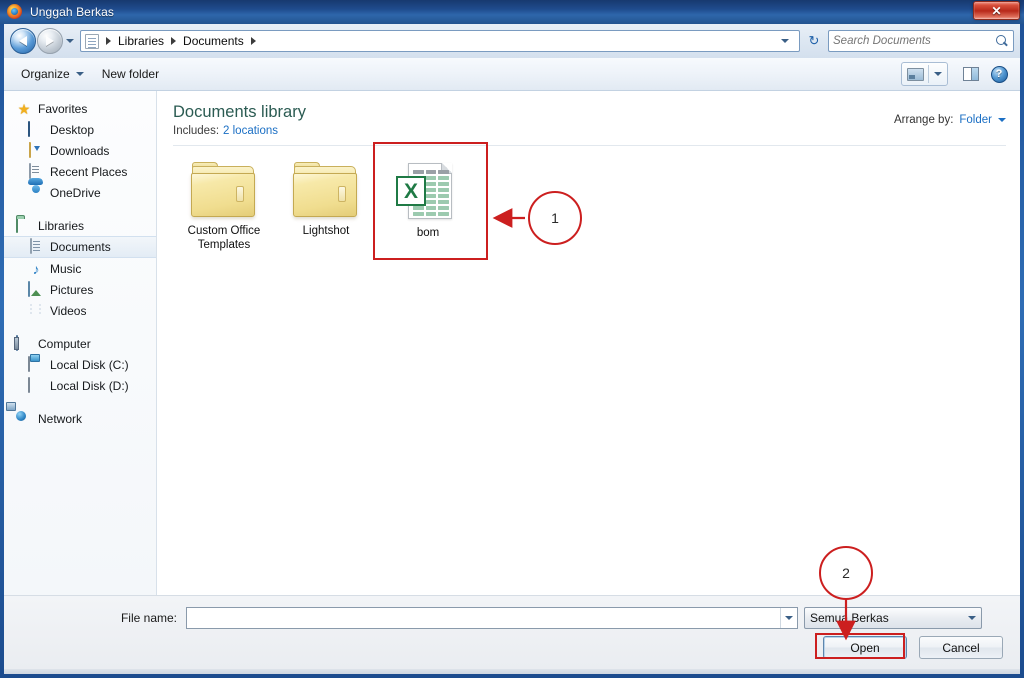 This screenshot has height=678, width=1024. Describe the element at coordinates (80, 108) in the screenshot. I see `sidebar-item-favorites: ★ Favorites` at that location.